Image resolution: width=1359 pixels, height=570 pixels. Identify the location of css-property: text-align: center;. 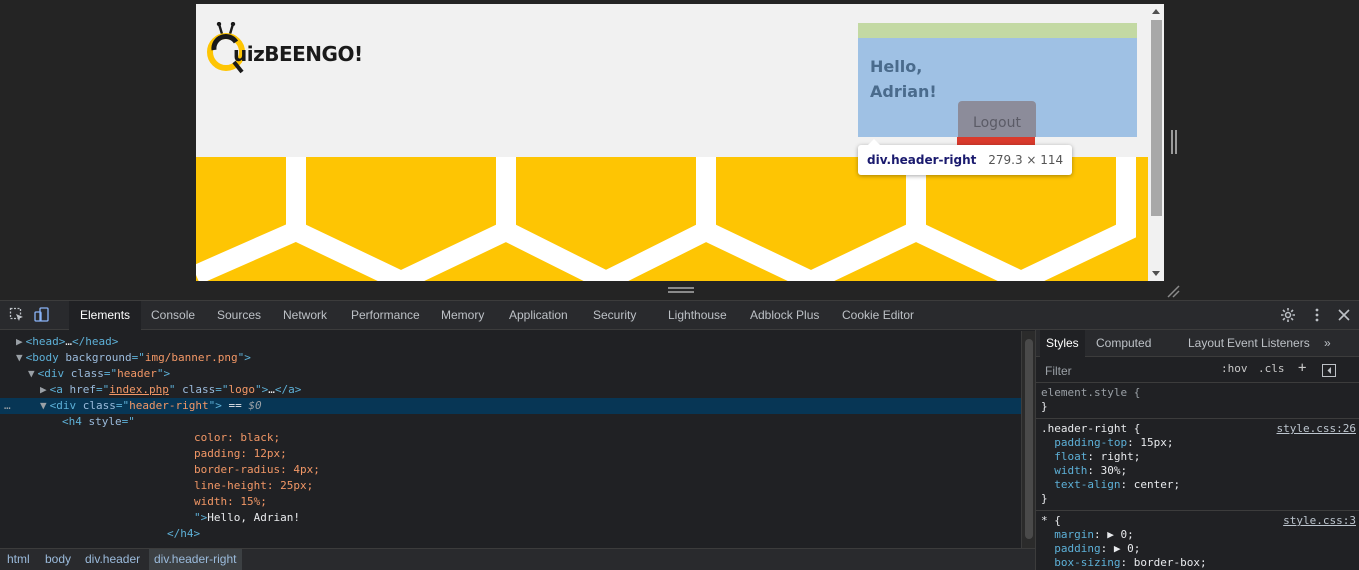
(1198, 485).